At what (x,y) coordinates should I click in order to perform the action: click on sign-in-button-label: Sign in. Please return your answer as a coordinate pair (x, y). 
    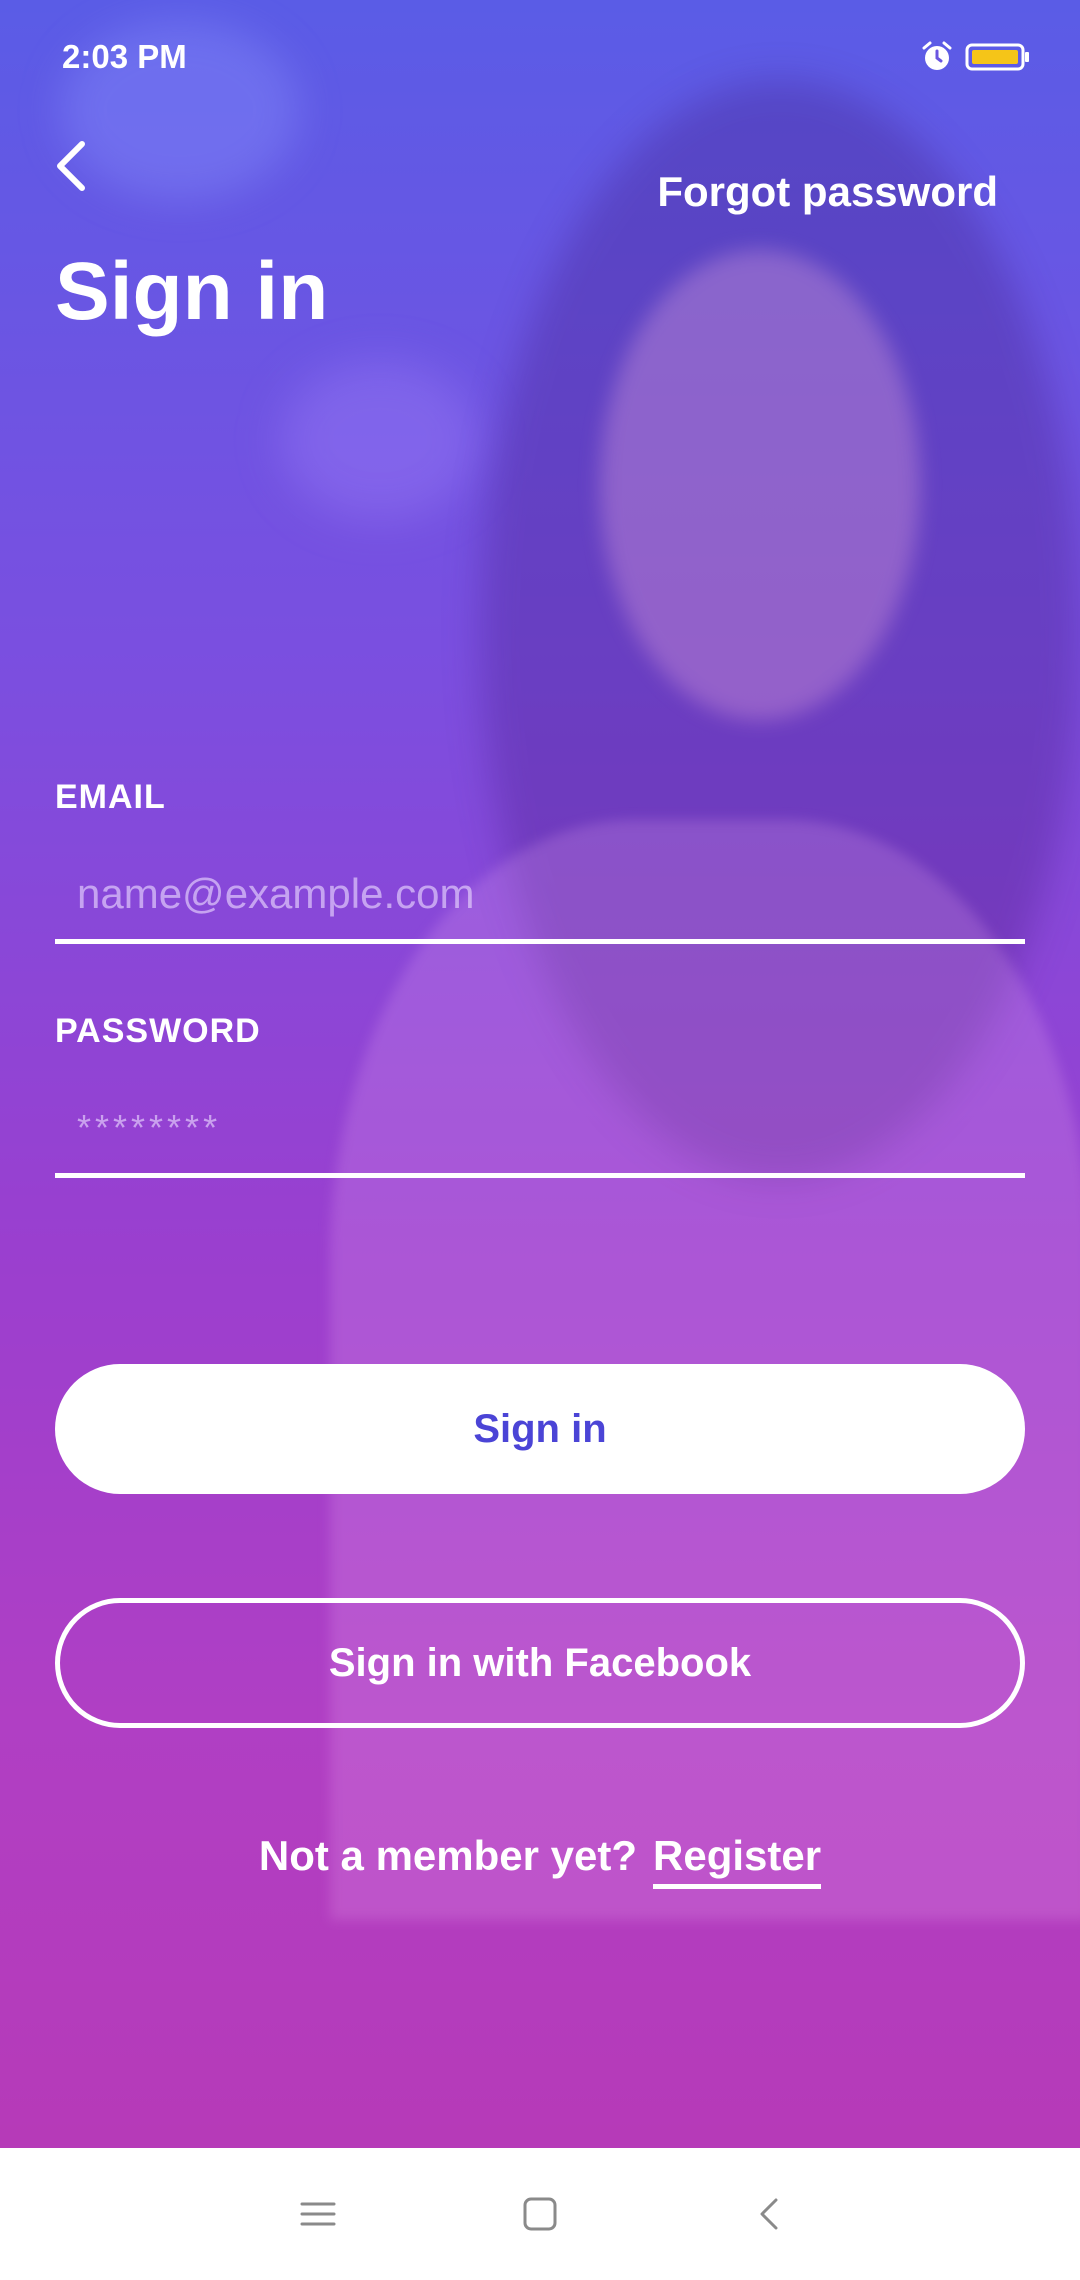
    Looking at the image, I should click on (540, 1428).